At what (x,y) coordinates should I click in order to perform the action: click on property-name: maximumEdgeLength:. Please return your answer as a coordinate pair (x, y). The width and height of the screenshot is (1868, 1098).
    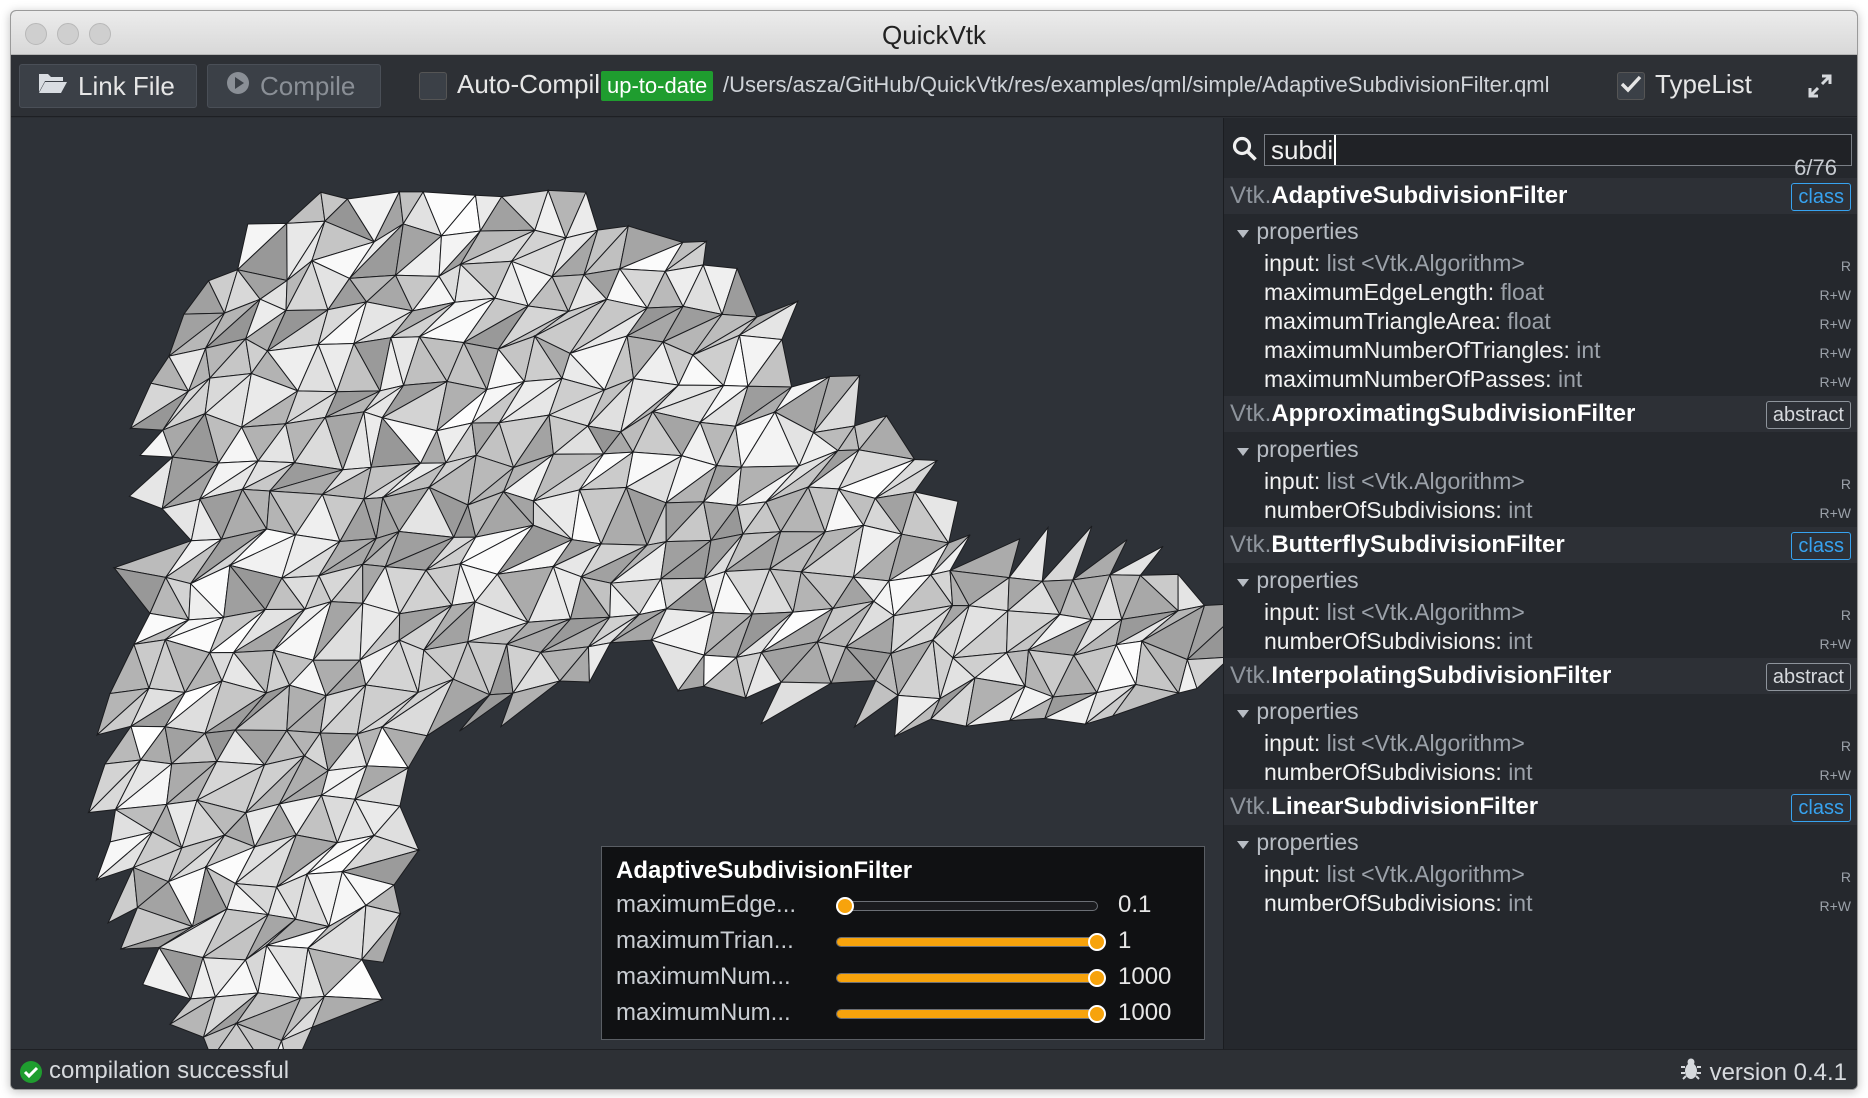
    Looking at the image, I should click on (1379, 292).